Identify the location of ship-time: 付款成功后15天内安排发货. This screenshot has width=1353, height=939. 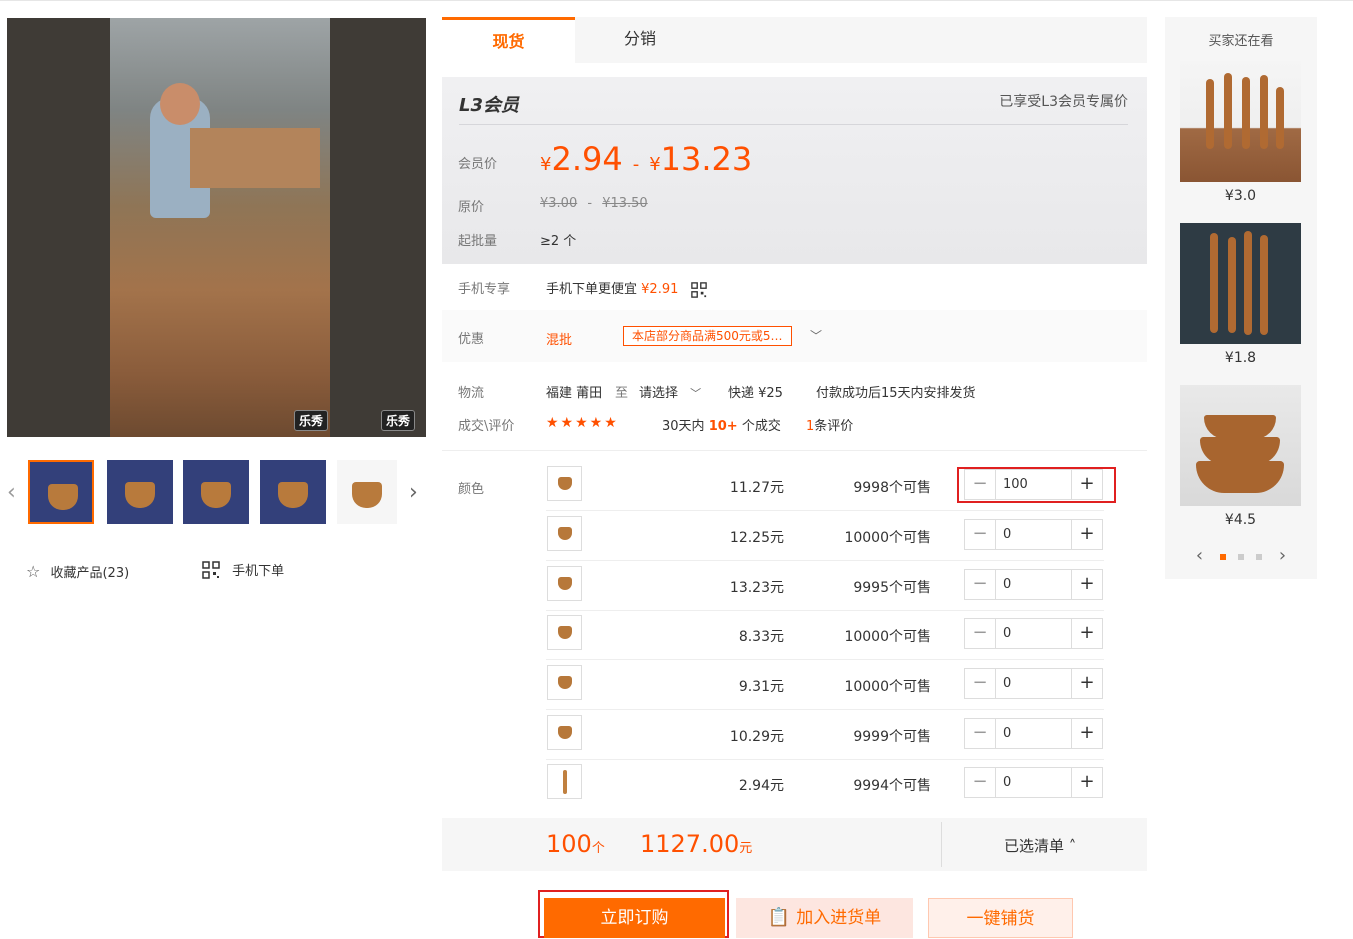
(896, 393).